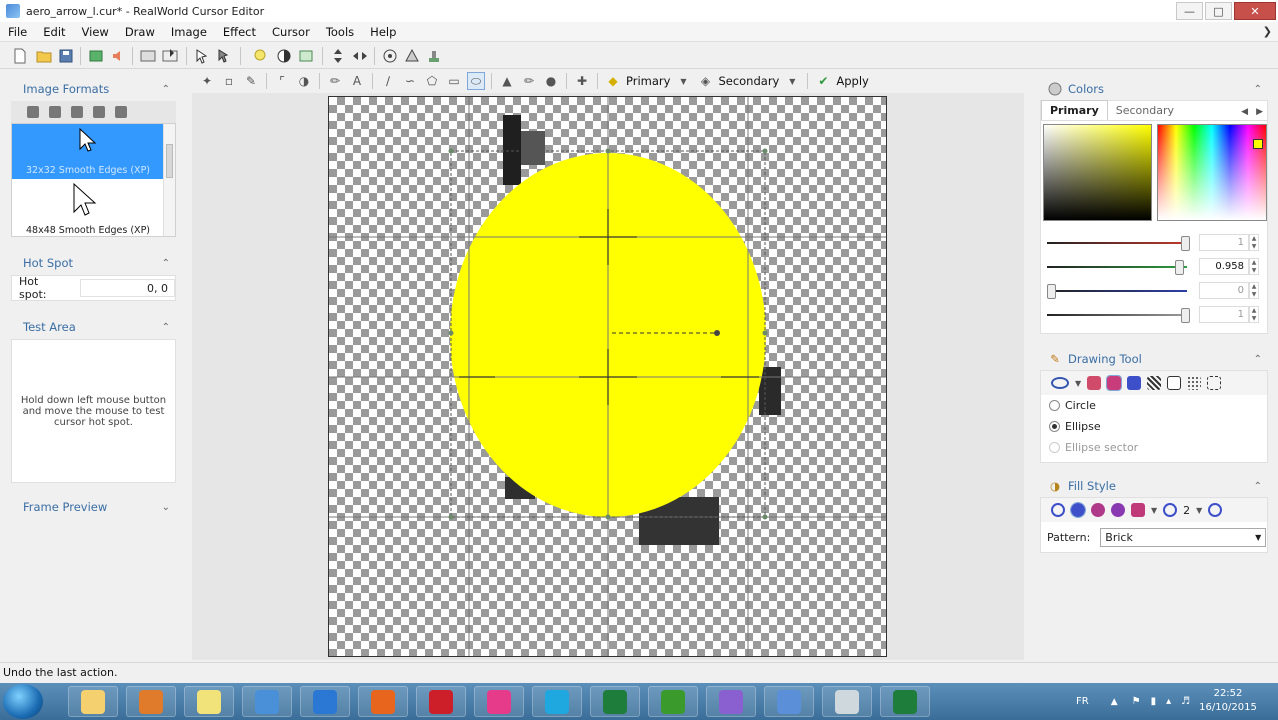 The height and width of the screenshot is (720, 1278). I want to click on option-ellipse-sector: Ellipse sector, so click(1154, 447).